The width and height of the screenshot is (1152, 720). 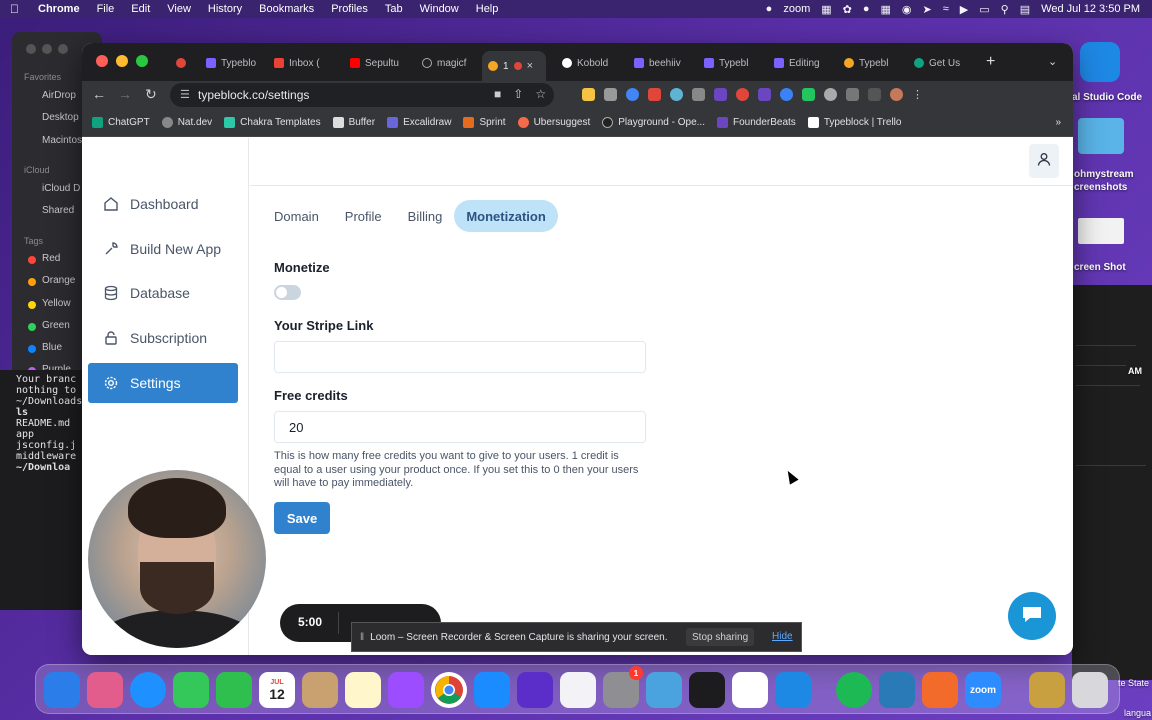 What do you see at coordinates (140, 9) in the screenshot?
I see `menu-edit: Edit` at bounding box center [140, 9].